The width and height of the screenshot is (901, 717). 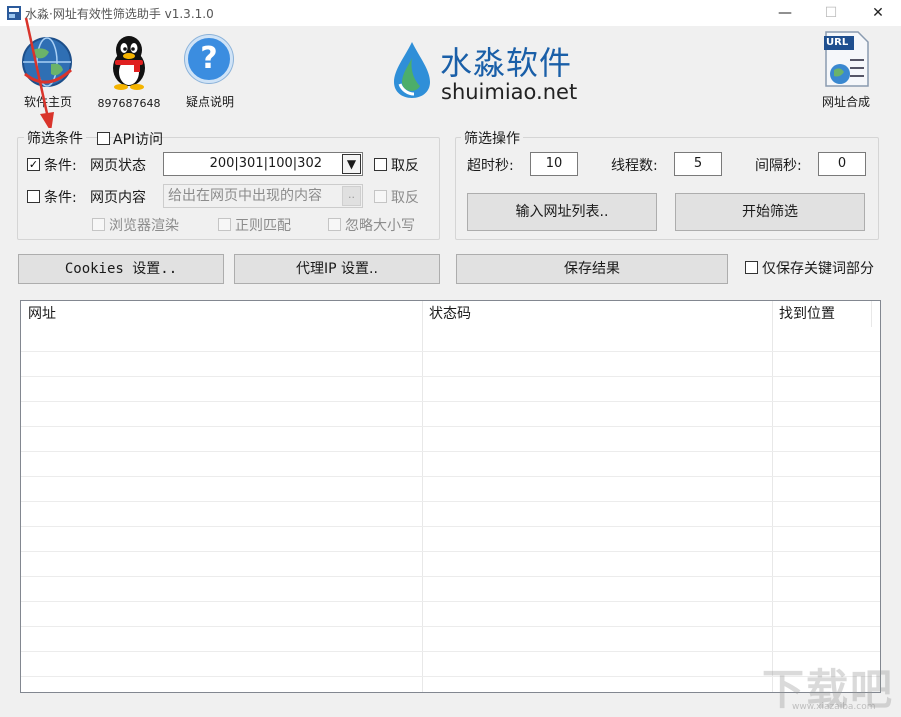 What do you see at coordinates (45, 76) in the screenshot?
I see `red-arrow-annotation` at bounding box center [45, 76].